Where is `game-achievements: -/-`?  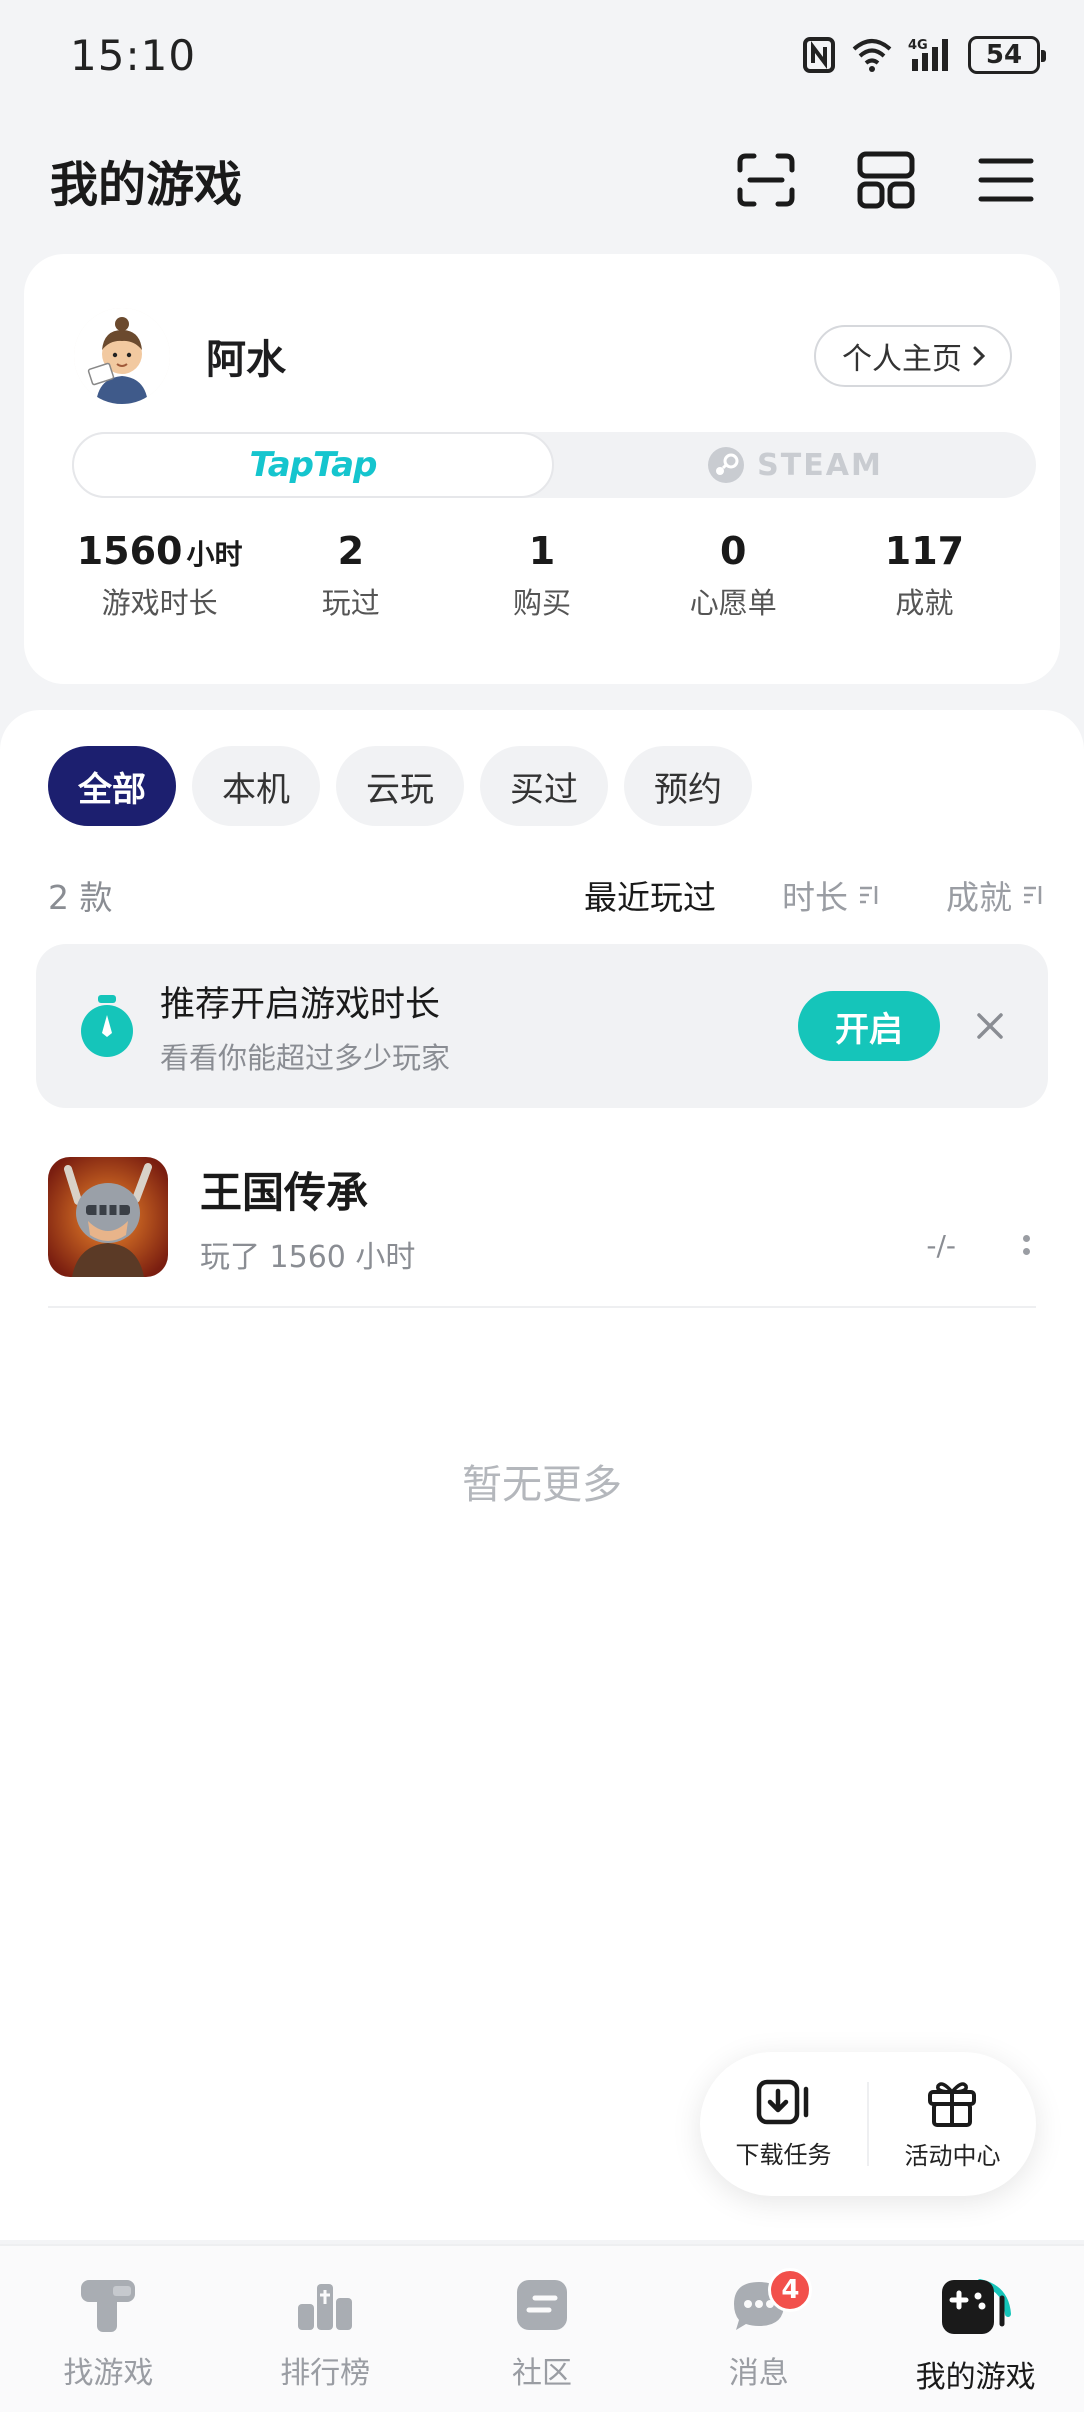
game-achievements: -/- is located at coordinates (941, 1245).